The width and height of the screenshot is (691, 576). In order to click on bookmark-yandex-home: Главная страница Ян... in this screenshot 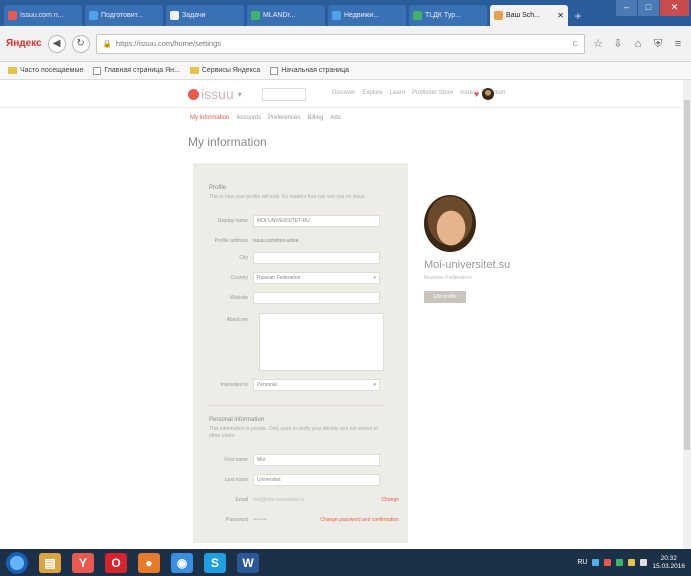, I will do `click(136, 70)`.